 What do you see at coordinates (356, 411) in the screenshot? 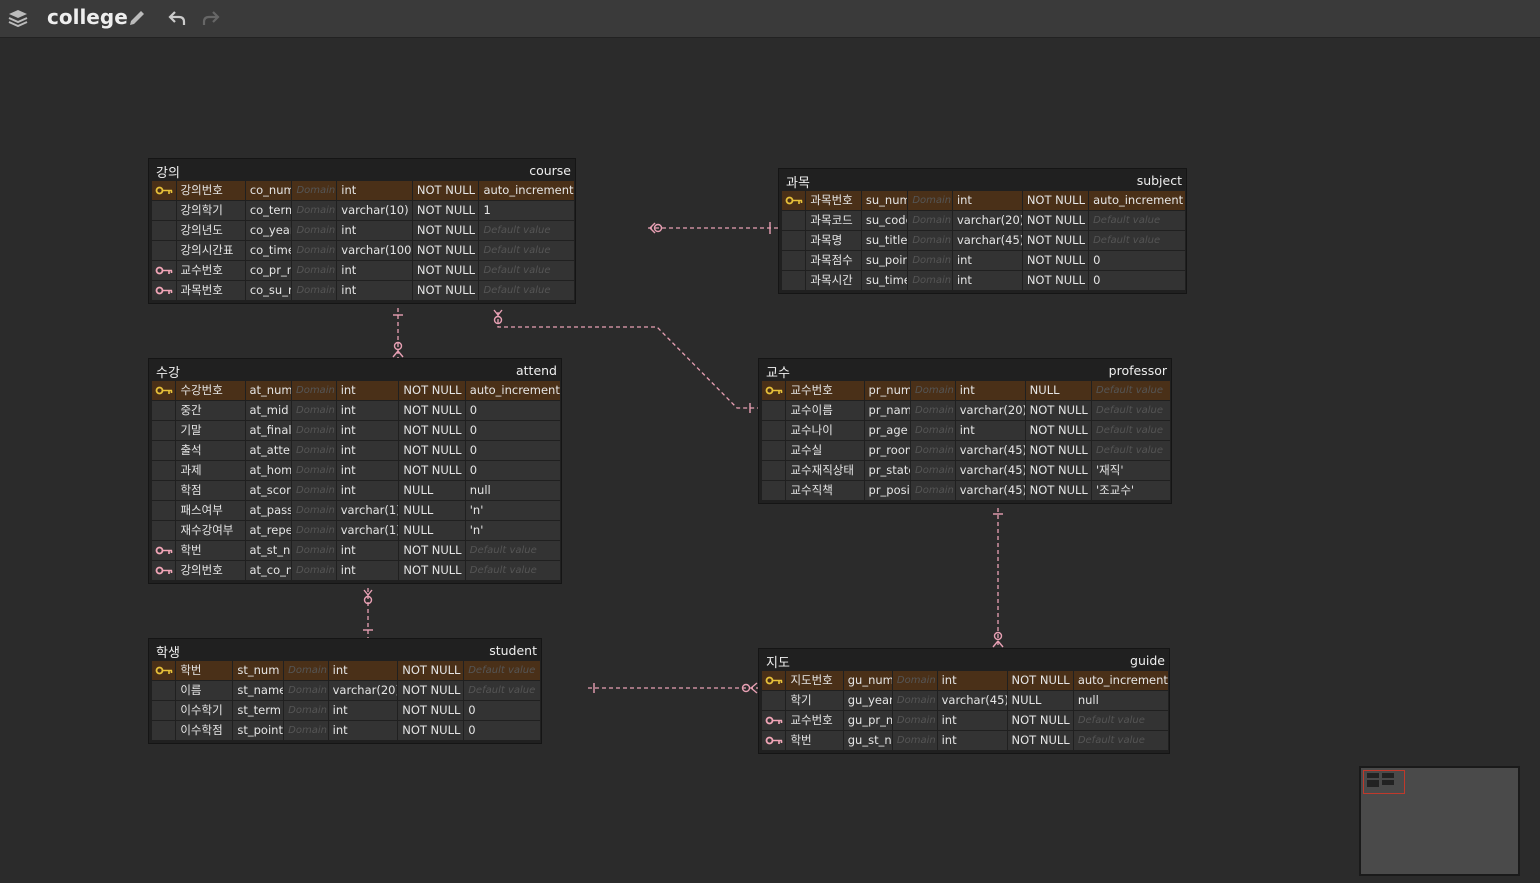
I see `column-row: 중간 at_mid Domain int NOT NULL 0` at bounding box center [356, 411].